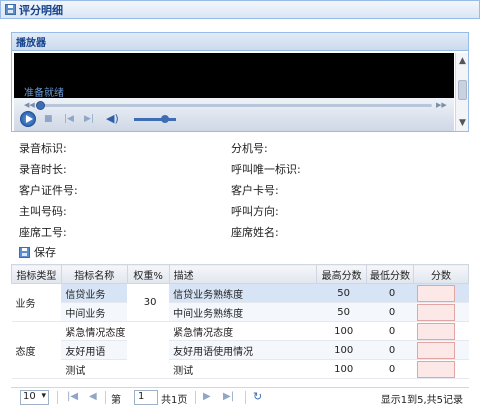 This screenshot has width=480, height=409. I want to click on window-titlebar: 评分明细, so click(240, 9).